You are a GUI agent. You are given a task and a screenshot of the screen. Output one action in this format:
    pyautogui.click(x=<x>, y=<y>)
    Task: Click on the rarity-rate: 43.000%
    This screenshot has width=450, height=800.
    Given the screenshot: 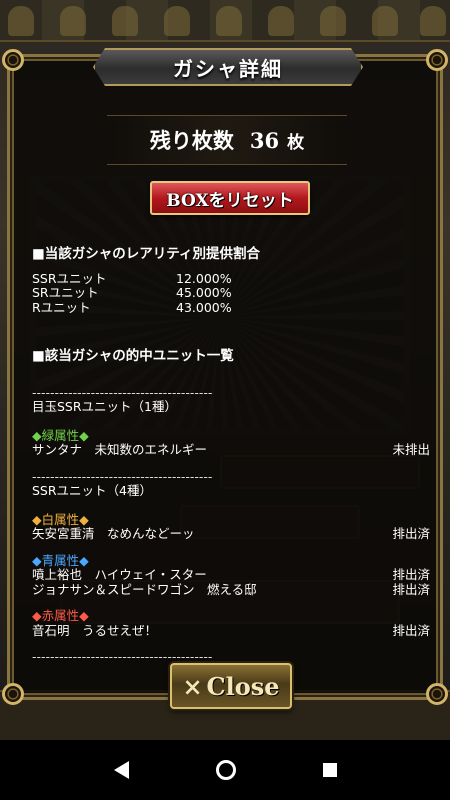 What is the action you would take?
    pyautogui.click(x=204, y=307)
    